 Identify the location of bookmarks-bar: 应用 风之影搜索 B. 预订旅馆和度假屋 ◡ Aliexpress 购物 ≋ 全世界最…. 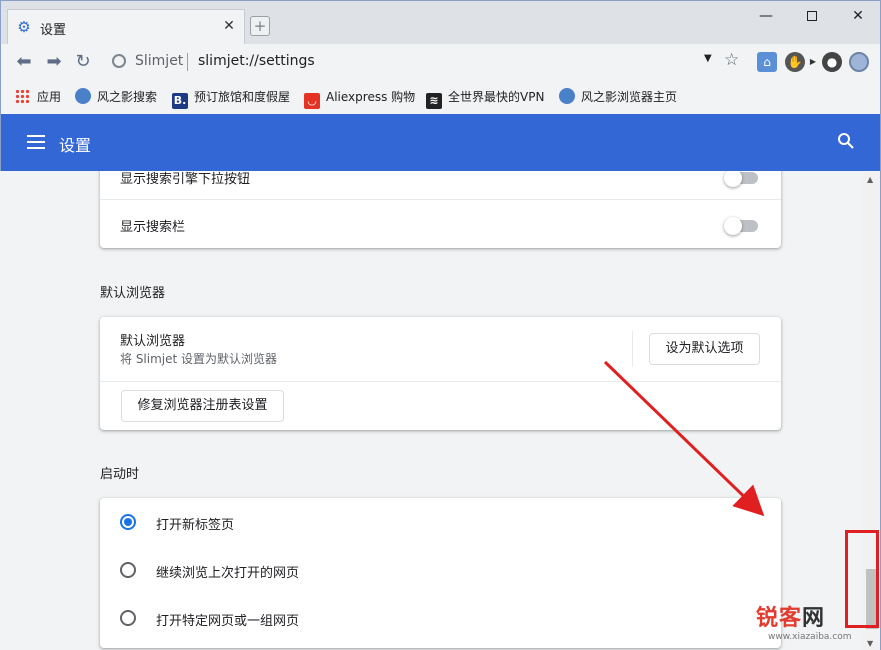
(440, 97).